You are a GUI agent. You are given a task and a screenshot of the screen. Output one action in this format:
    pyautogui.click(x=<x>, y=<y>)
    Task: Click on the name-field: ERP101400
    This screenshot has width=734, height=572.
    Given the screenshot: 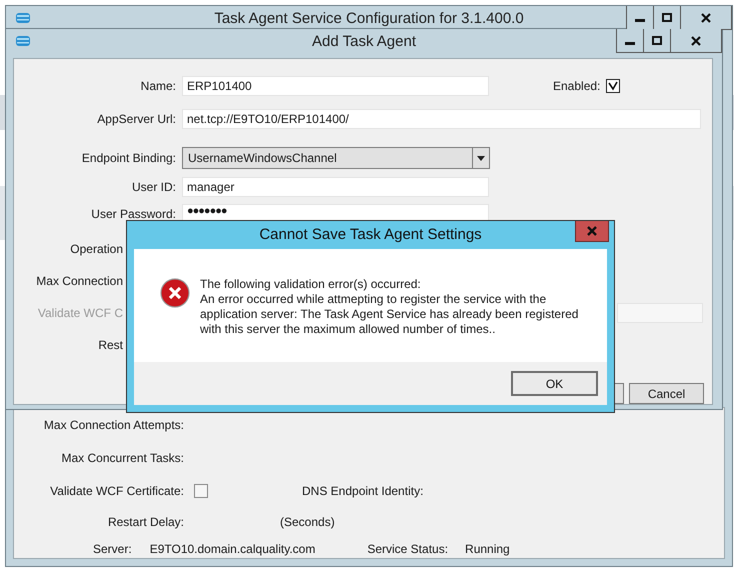 What is the action you would take?
    pyautogui.click(x=335, y=86)
    